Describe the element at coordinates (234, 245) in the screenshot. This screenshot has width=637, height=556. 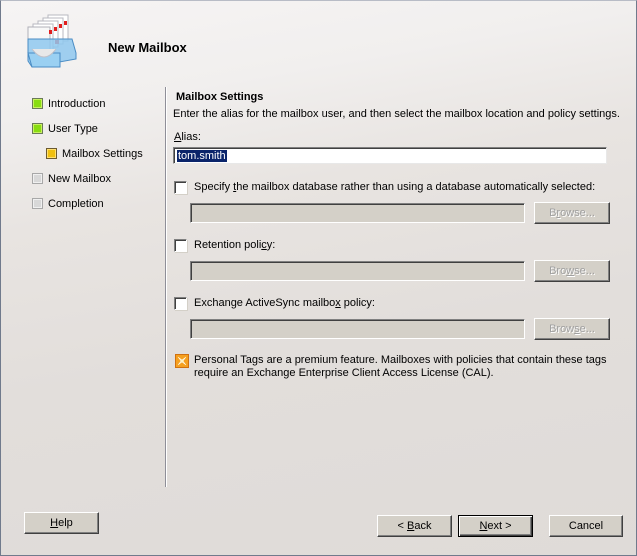
I see `retention-policy-label: Retention policy:` at that location.